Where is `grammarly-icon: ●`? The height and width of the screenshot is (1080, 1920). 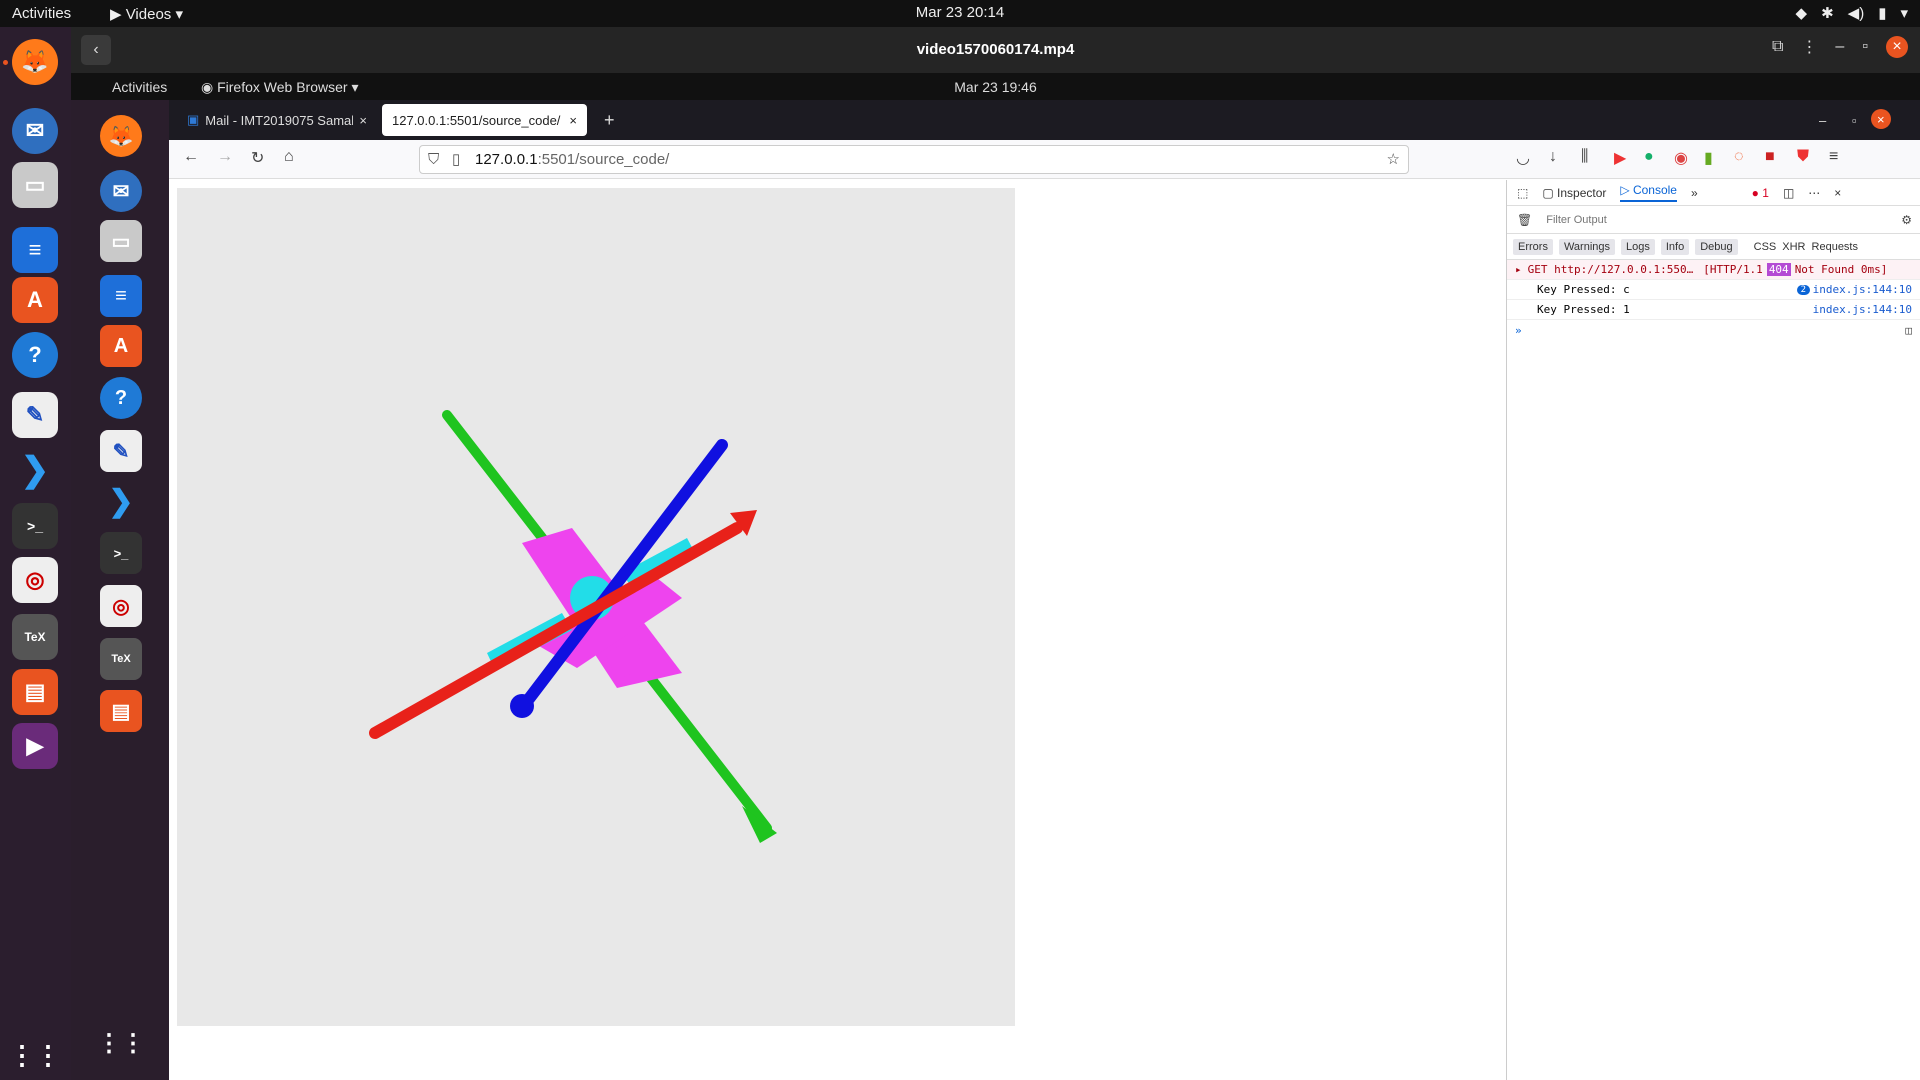
grammarly-icon: ● is located at coordinates (1649, 157).